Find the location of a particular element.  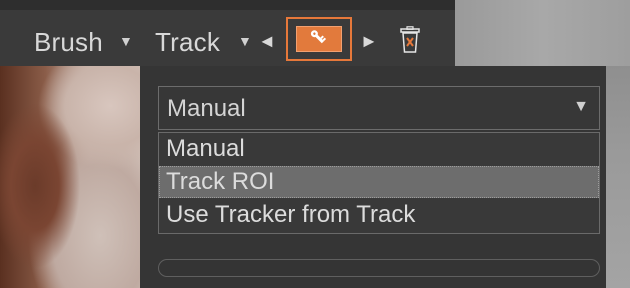

chevron-down-icon: ▼ is located at coordinates (581, 107).